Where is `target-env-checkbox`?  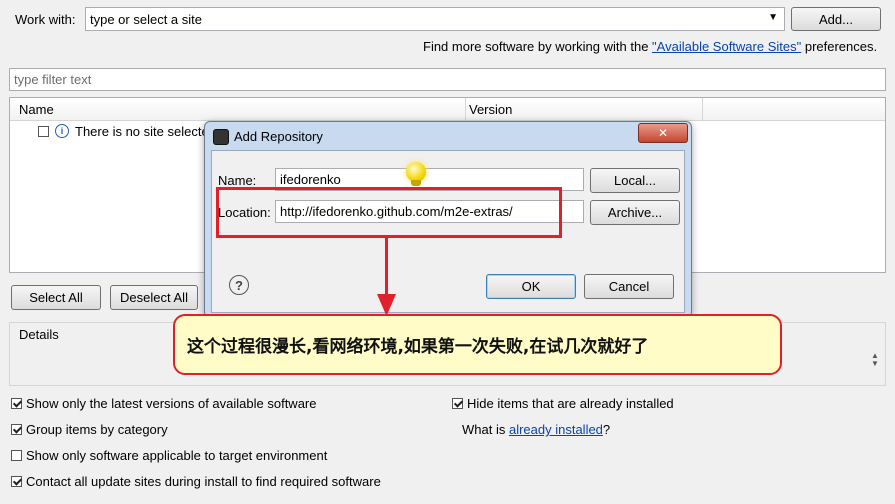 target-env-checkbox is located at coordinates (16, 455).